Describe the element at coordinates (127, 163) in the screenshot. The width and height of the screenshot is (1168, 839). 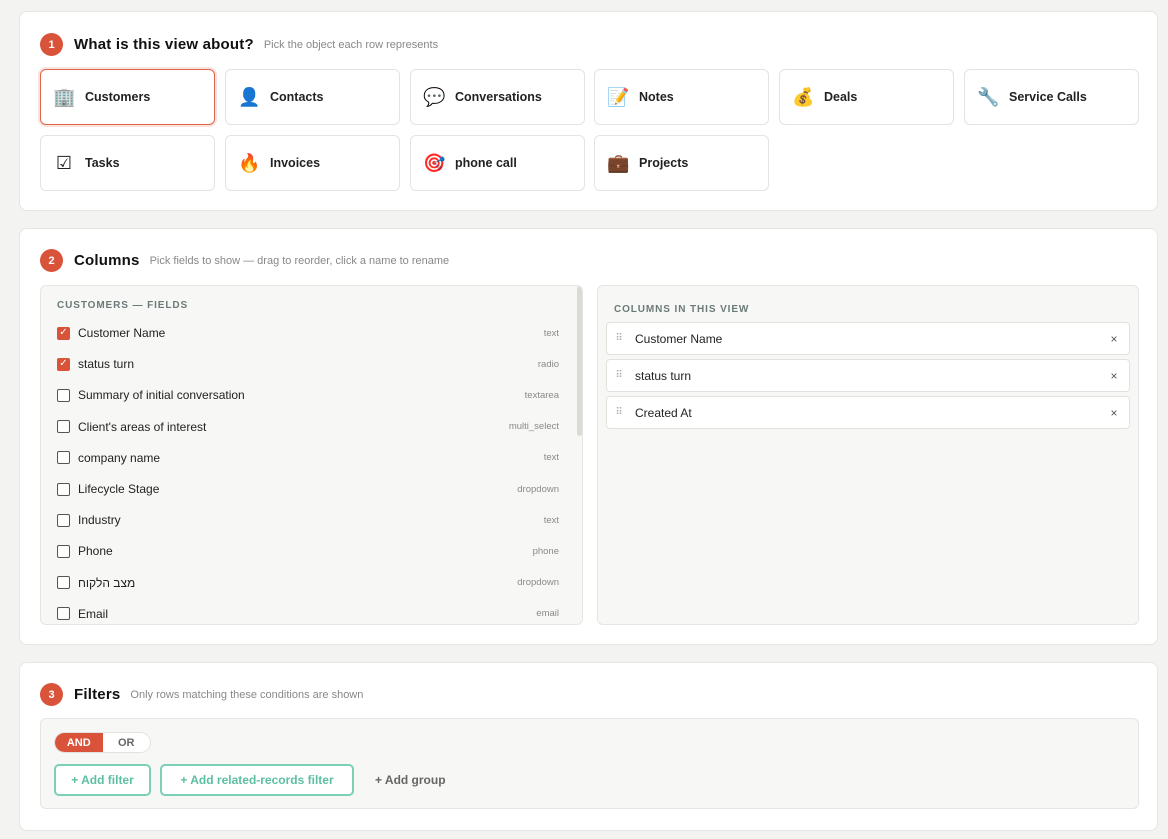
I see `object-option-tasks: ☑ Tasks` at that location.